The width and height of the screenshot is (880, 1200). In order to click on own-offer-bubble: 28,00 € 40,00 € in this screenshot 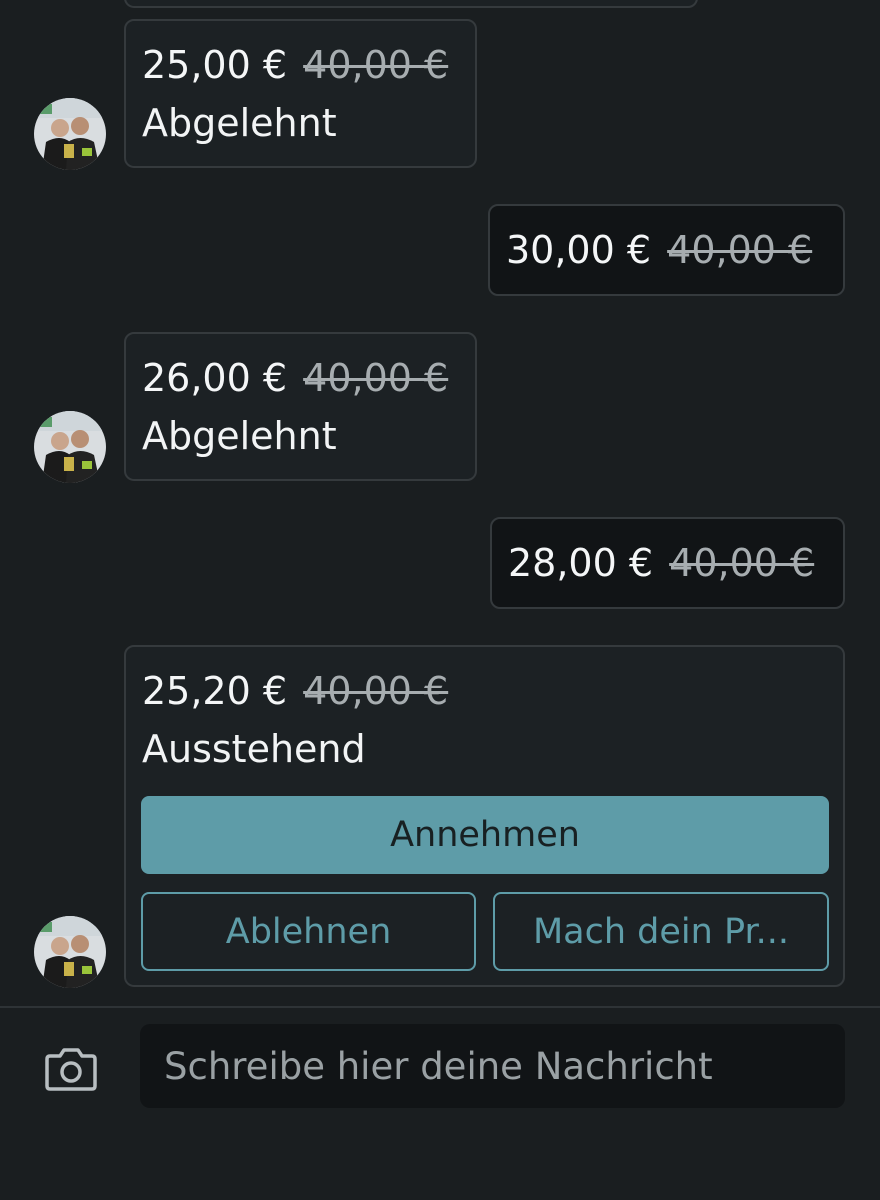, I will do `click(667, 563)`.